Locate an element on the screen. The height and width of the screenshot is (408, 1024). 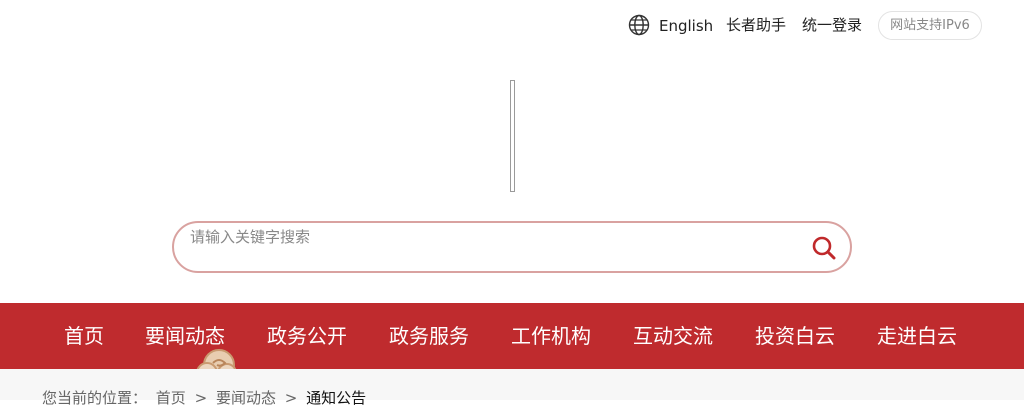
nav-item-invest: 投资白云 is located at coordinates (795, 336).